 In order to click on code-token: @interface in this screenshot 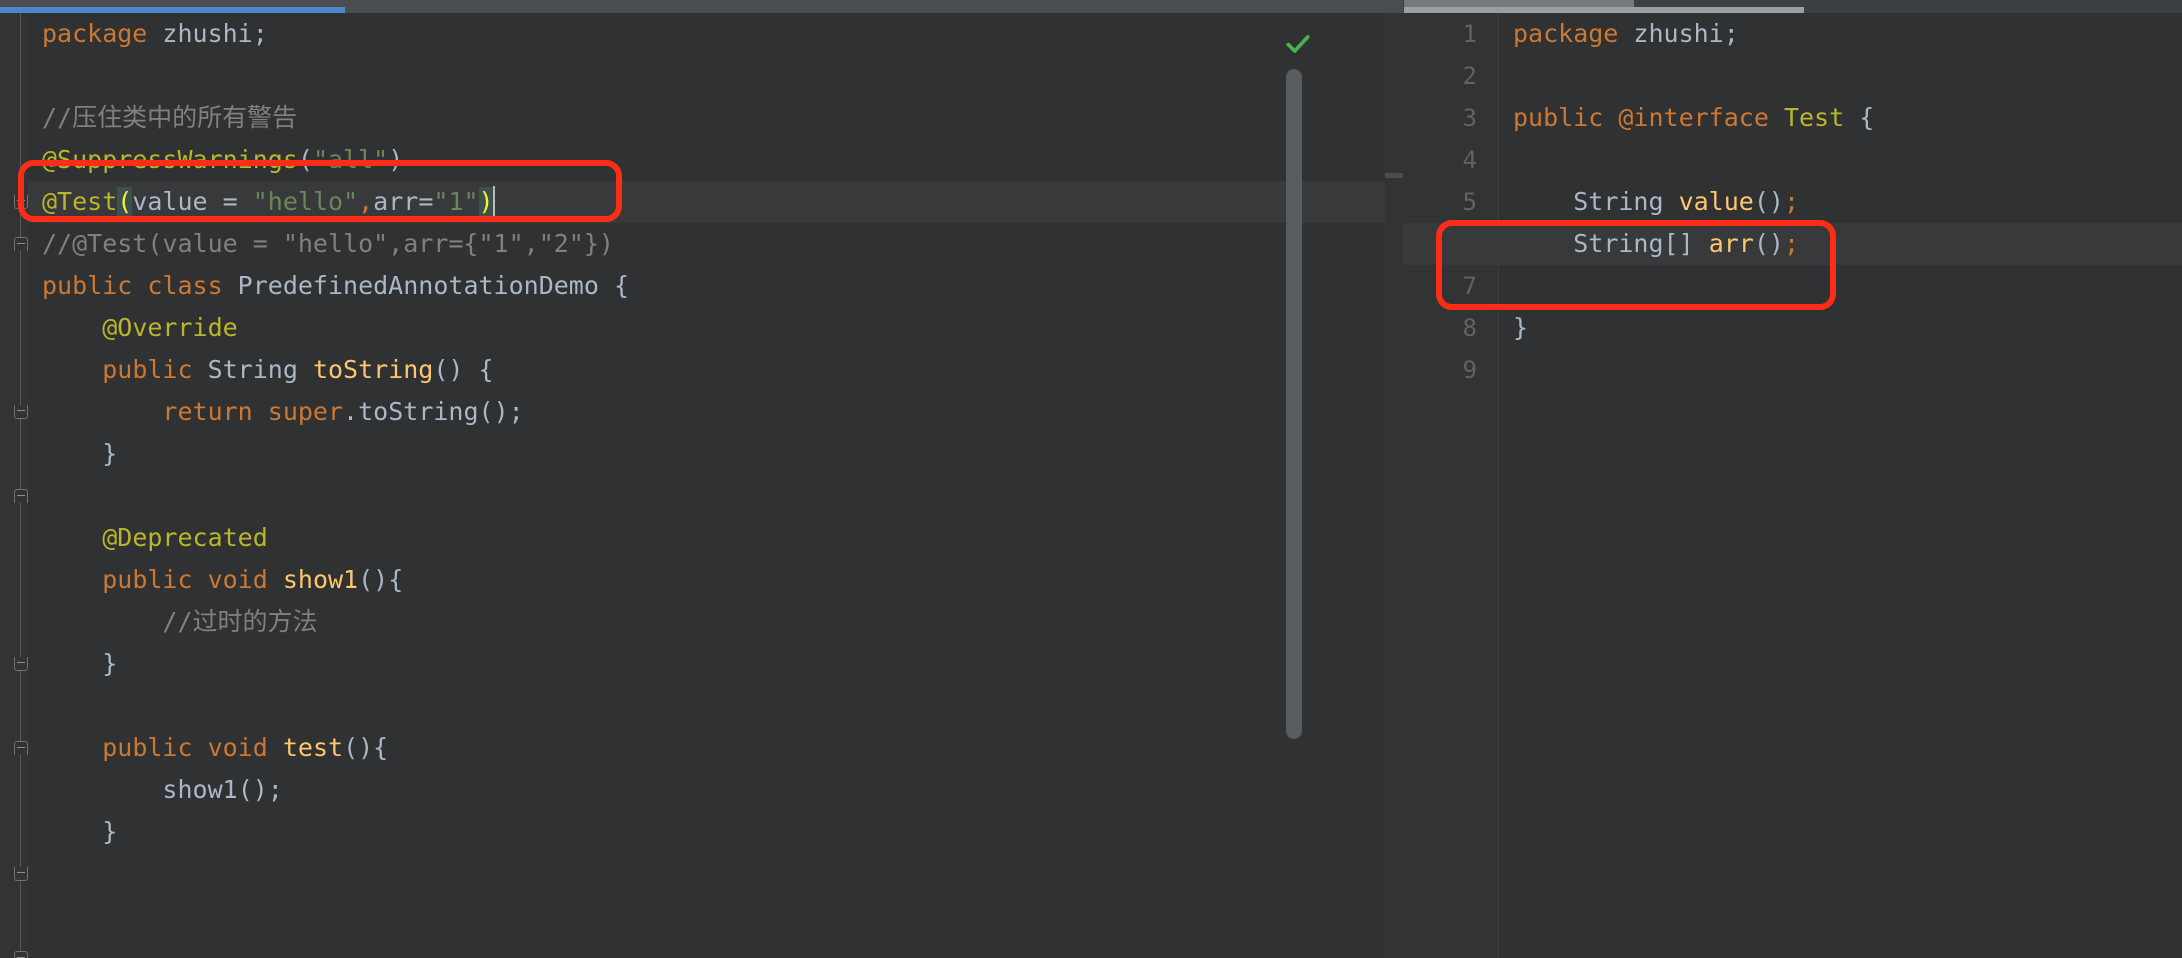, I will do `click(1701, 117)`.